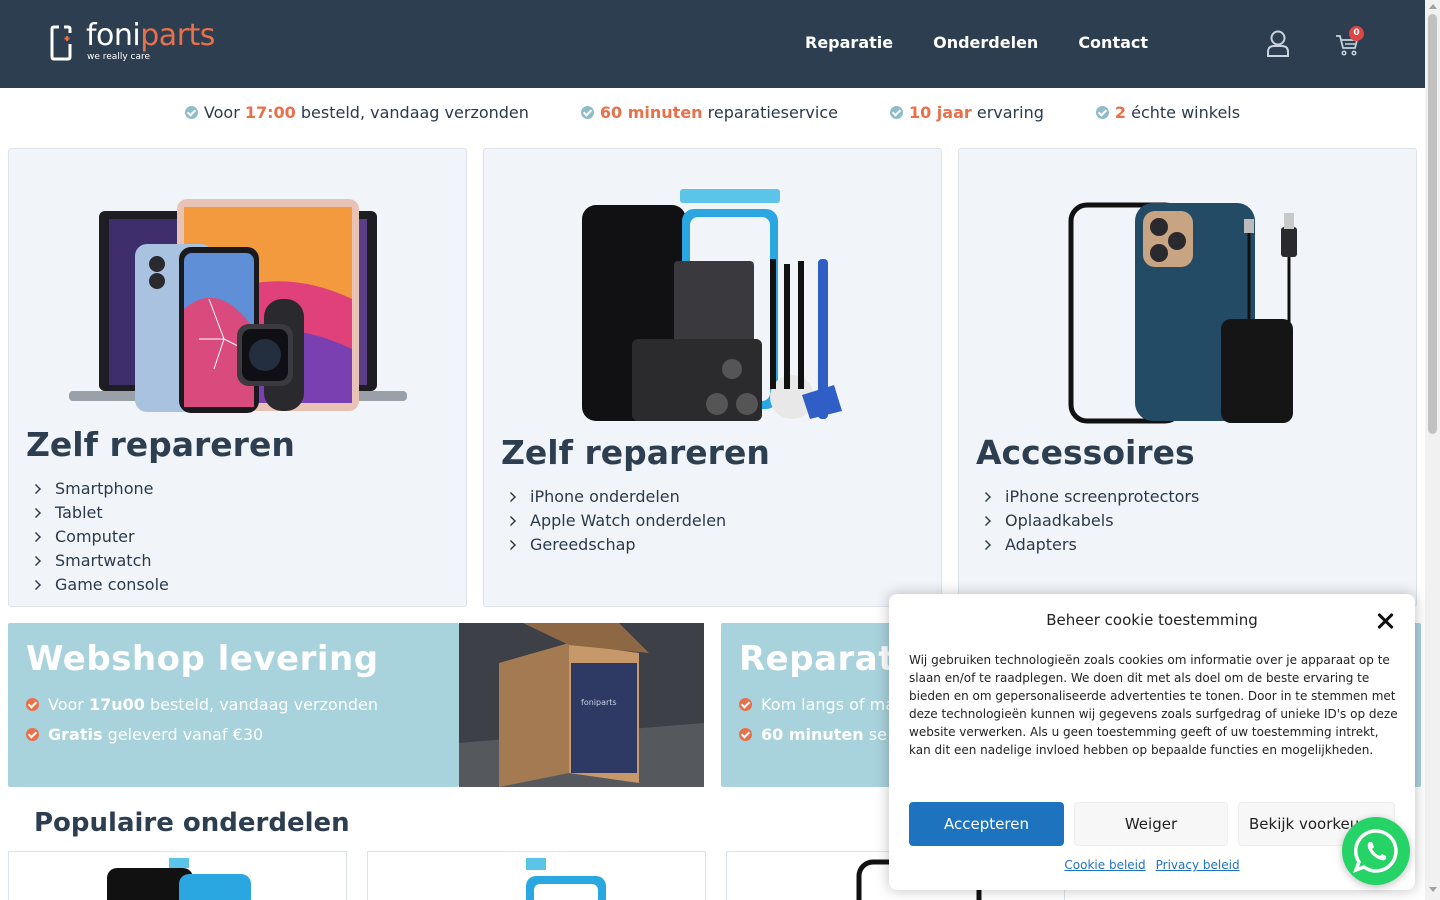  I want to click on user-icon, so click(1278, 44).